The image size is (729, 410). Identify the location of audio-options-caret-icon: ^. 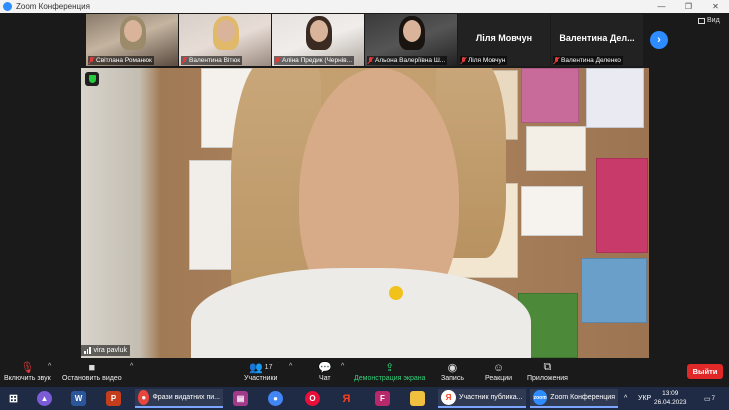
(49, 366).